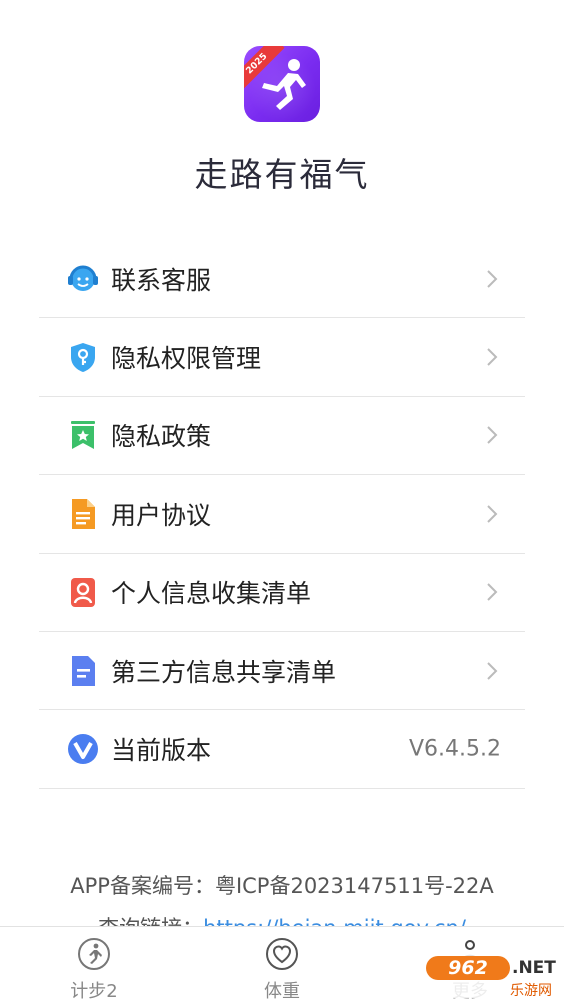 This screenshot has height=1004, width=564. Describe the element at coordinates (534, 968) in the screenshot. I see `watermark-net: .NET` at that location.